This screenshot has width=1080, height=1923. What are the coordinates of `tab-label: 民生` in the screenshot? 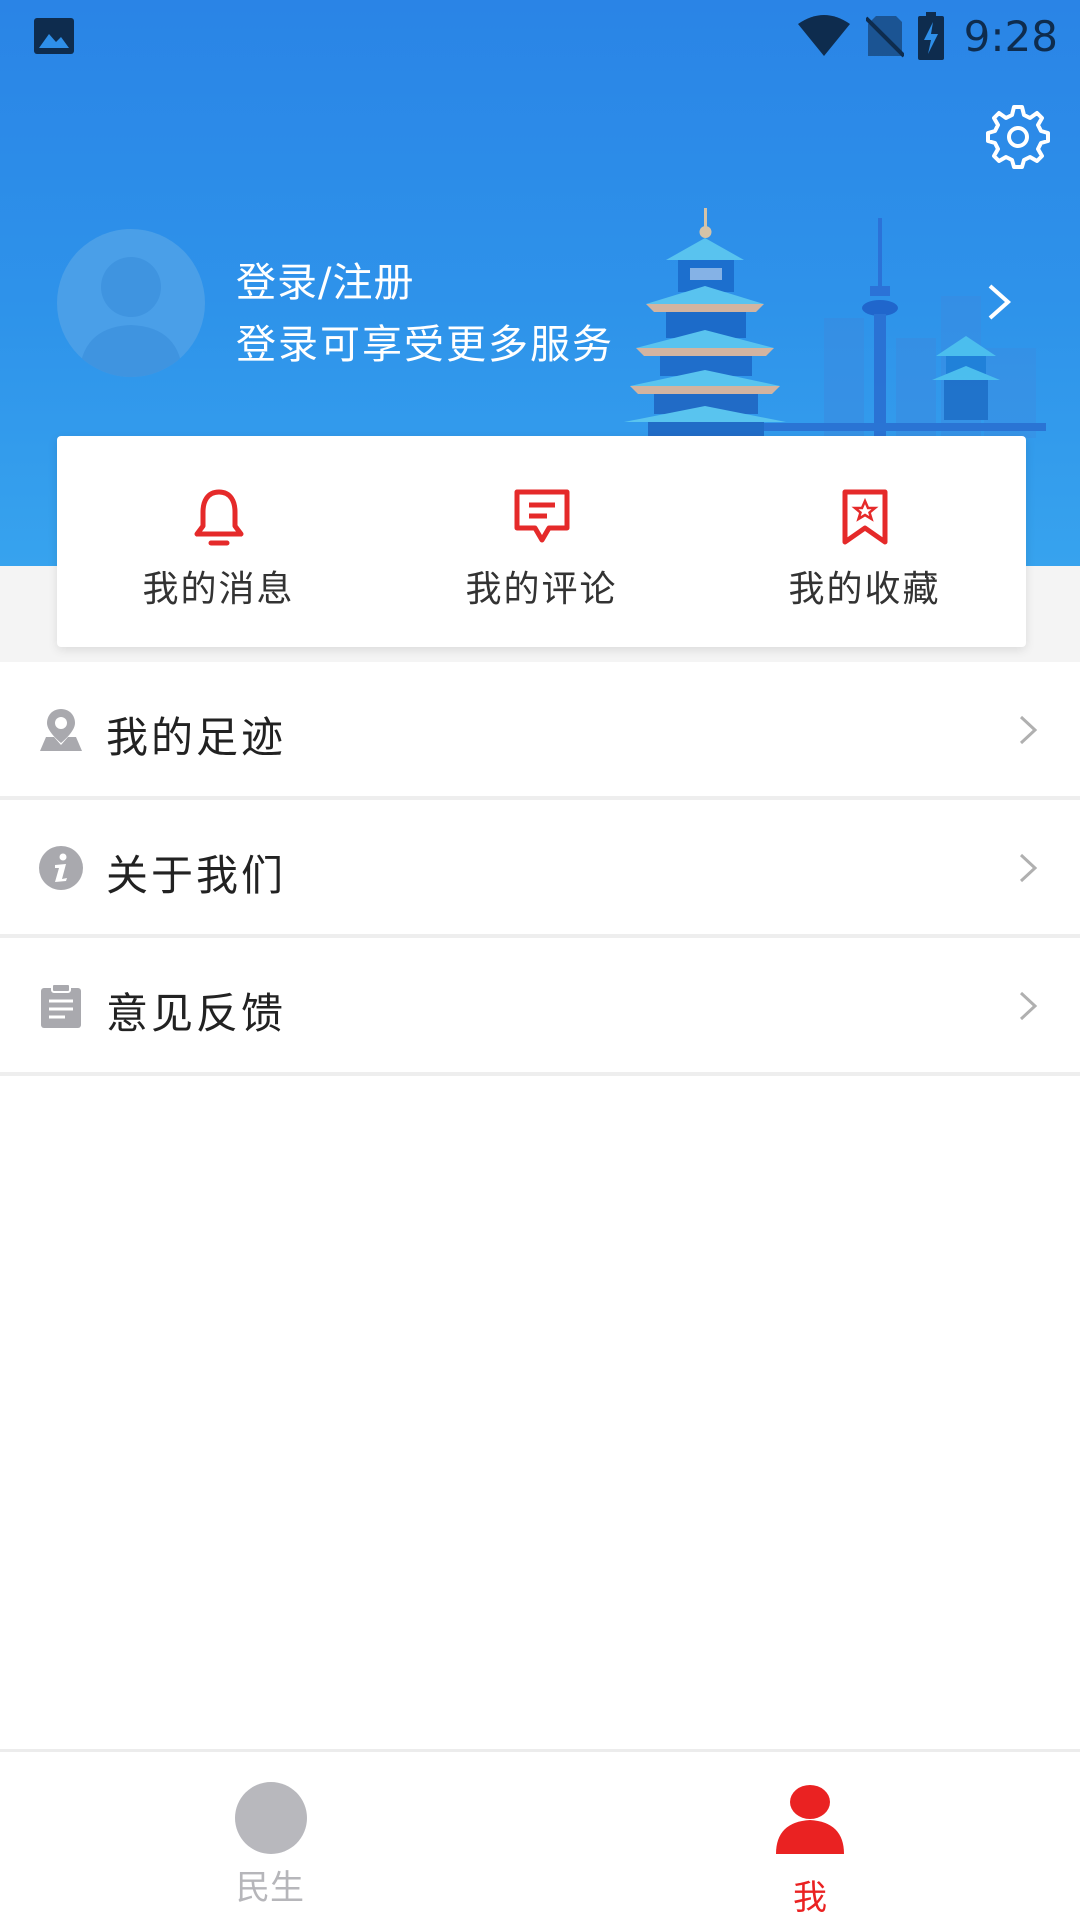 It's located at (270, 1888).